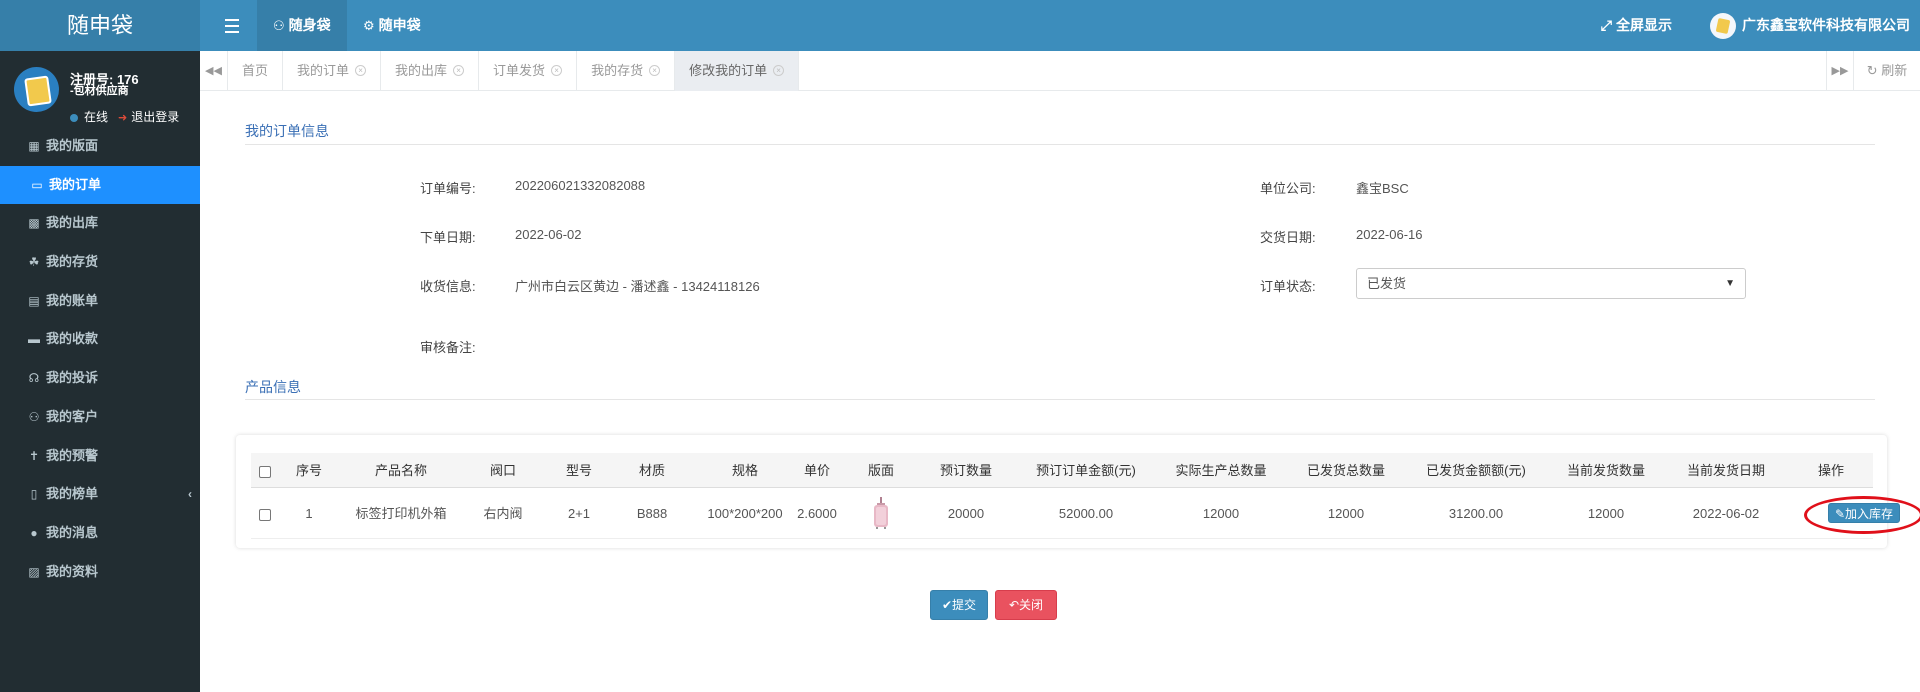  I want to click on money-icon: ▤, so click(34, 300).